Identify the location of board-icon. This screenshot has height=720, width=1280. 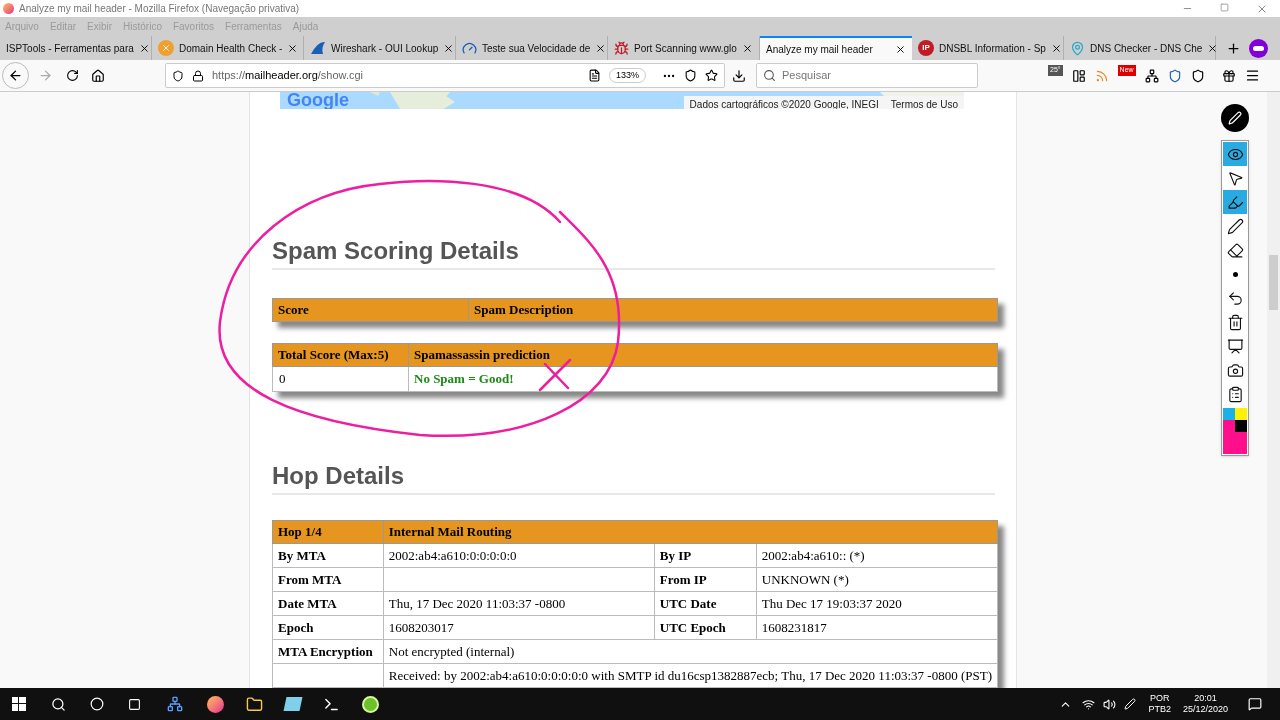
(1235, 346).